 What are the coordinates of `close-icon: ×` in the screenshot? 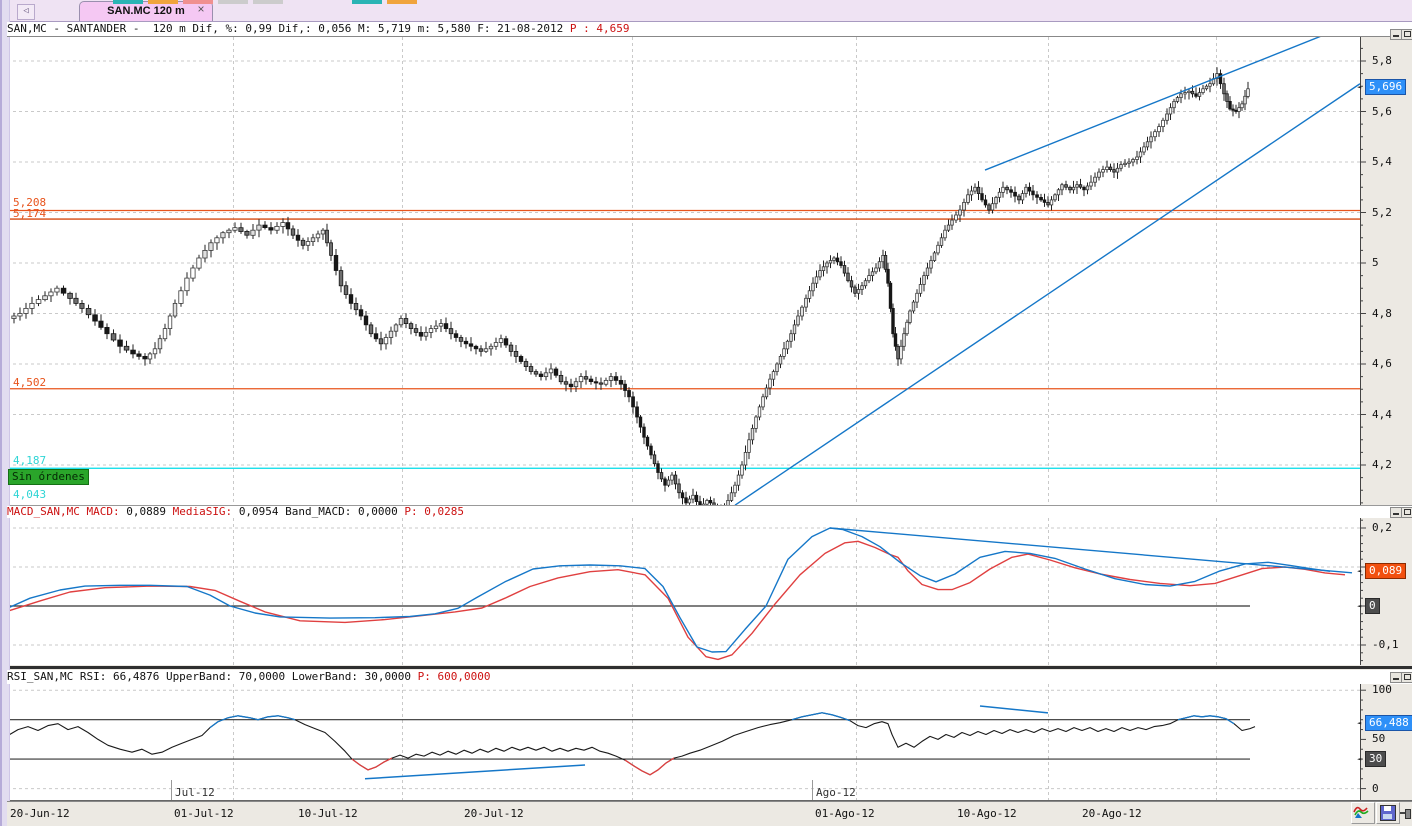 It's located at (201, 9).